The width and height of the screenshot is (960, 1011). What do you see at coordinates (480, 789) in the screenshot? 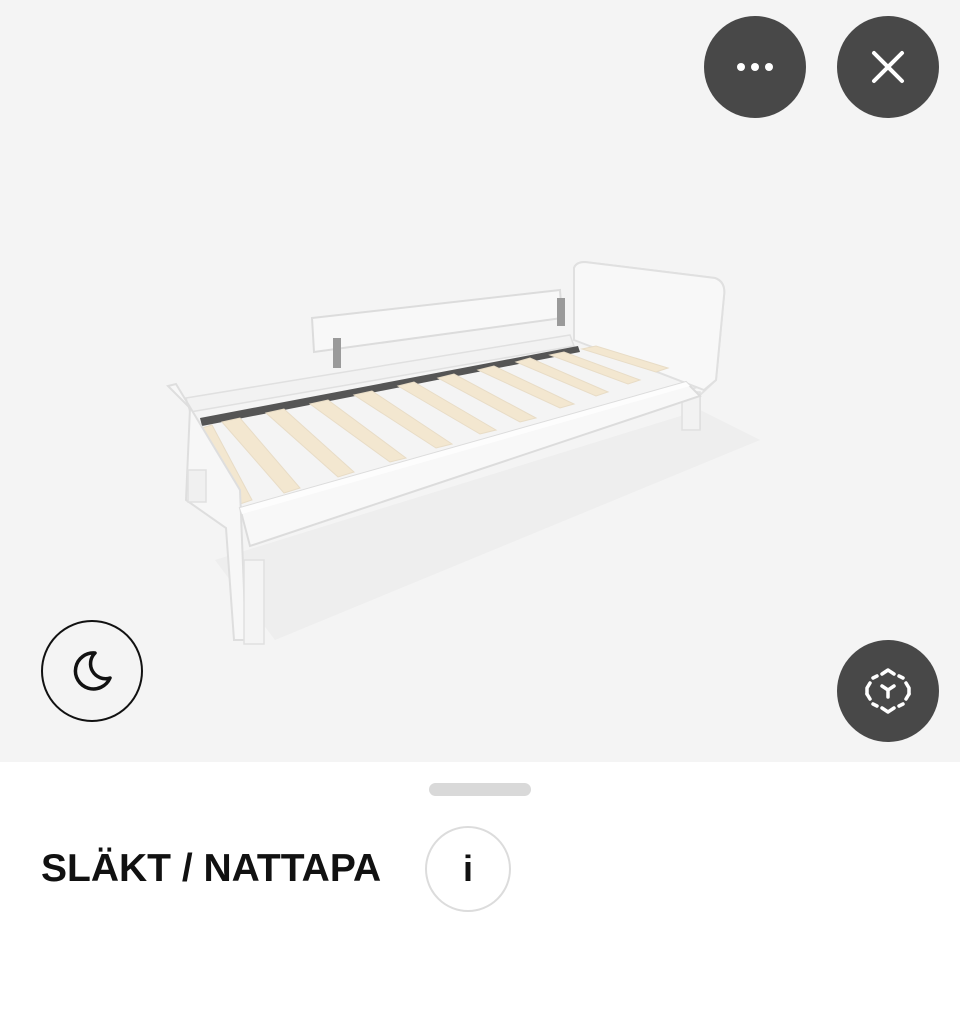
I see `sheet-drag-handle` at bounding box center [480, 789].